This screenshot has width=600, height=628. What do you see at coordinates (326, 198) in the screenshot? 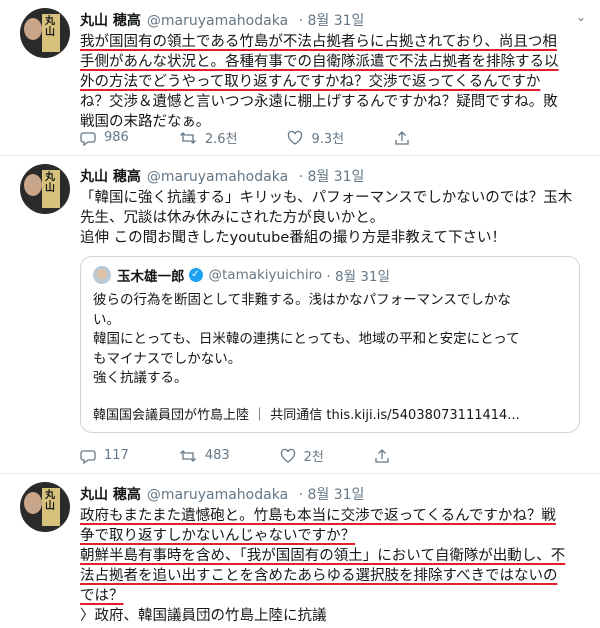
I see `tweet-line: 「韓国に強く抗議する」キリッも、パフォーマンスでしかないのでは？玉木` at bounding box center [326, 198].